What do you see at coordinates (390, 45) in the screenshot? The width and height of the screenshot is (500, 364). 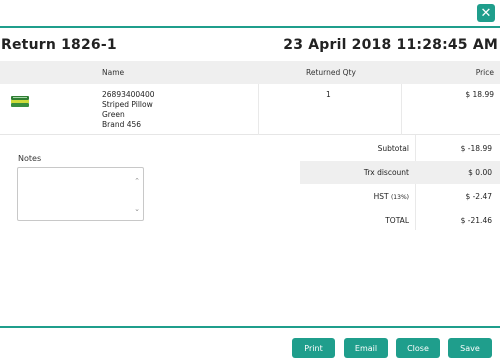 I see `transaction-date: 23 April 2018 11:28:45 AM` at bounding box center [390, 45].